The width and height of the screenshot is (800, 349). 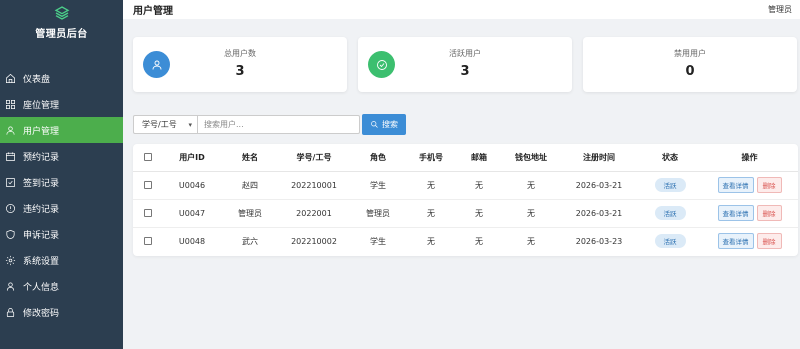 I want to click on brand: 管理员后台, so click(x=61, y=27).